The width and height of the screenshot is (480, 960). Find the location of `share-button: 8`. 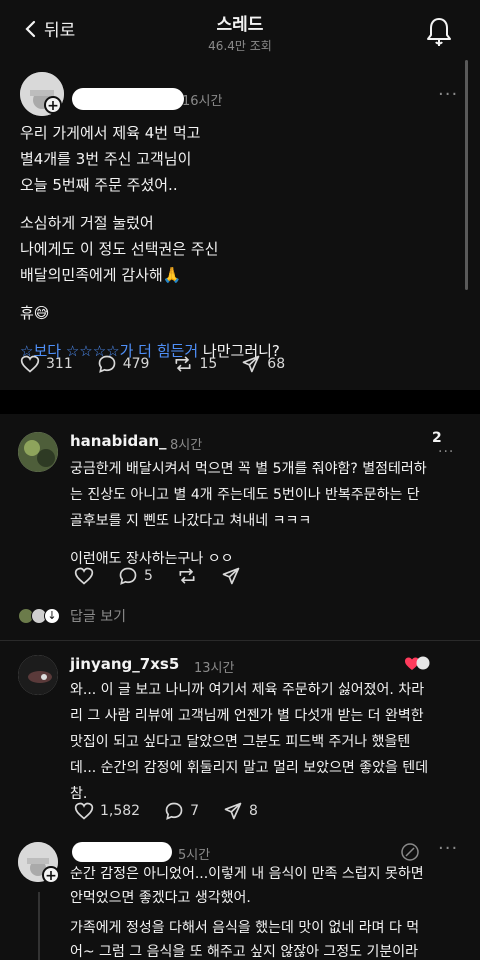

share-button: 8 is located at coordinates (240, 811).